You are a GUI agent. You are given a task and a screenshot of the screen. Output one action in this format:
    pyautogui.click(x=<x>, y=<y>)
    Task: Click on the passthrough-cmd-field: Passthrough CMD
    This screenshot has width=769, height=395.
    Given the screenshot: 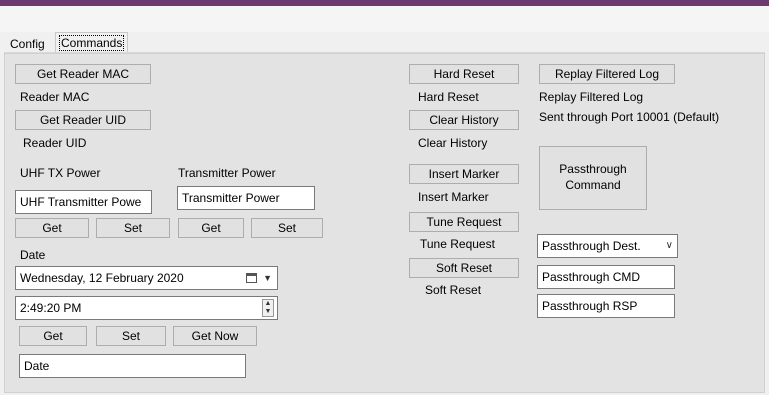 What is the action you would take?
    pyautogui.click(x=606, y=277)
    